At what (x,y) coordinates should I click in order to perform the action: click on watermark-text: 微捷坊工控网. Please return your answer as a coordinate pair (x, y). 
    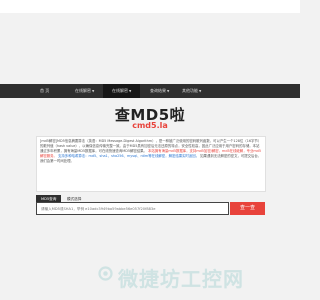
    Looking at the image, I should click on (181, 279).